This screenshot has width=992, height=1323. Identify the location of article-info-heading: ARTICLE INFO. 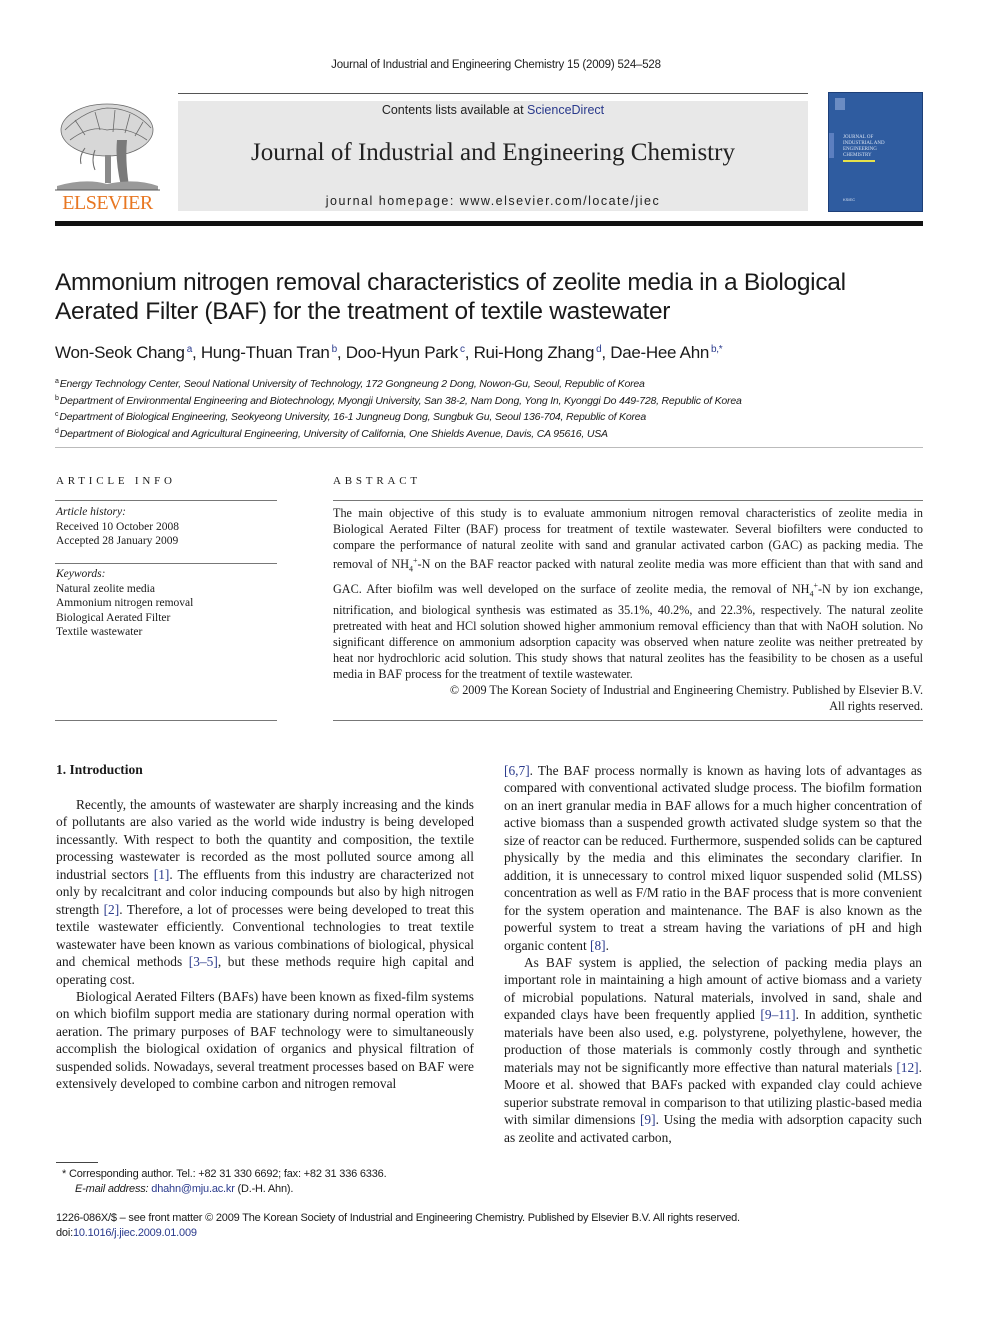
(116, 481).